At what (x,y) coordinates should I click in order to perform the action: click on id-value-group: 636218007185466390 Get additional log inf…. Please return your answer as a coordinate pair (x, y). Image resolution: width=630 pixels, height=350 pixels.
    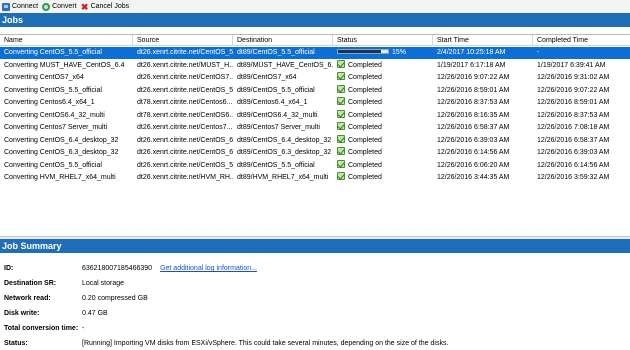
    Looking at the image, I should click on (169, 269).